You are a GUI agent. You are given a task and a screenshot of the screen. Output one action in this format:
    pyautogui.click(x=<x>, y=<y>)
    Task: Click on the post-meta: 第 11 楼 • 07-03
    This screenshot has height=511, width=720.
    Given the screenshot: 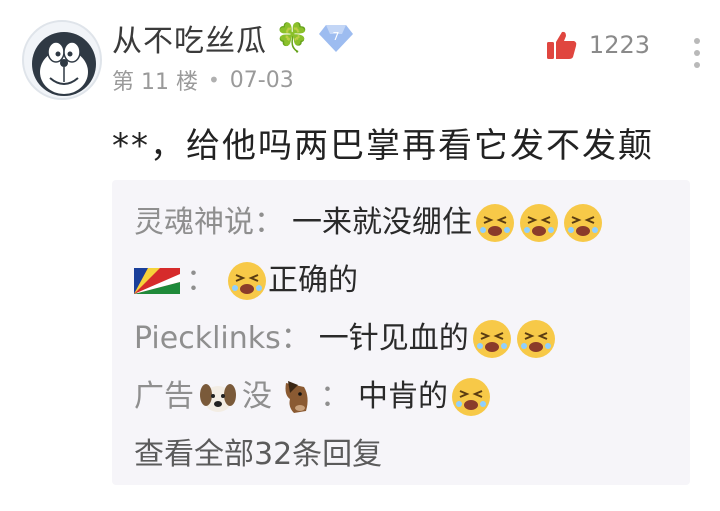 What is the action you would take?
    pyautogui.click(x=203, y=80)
    